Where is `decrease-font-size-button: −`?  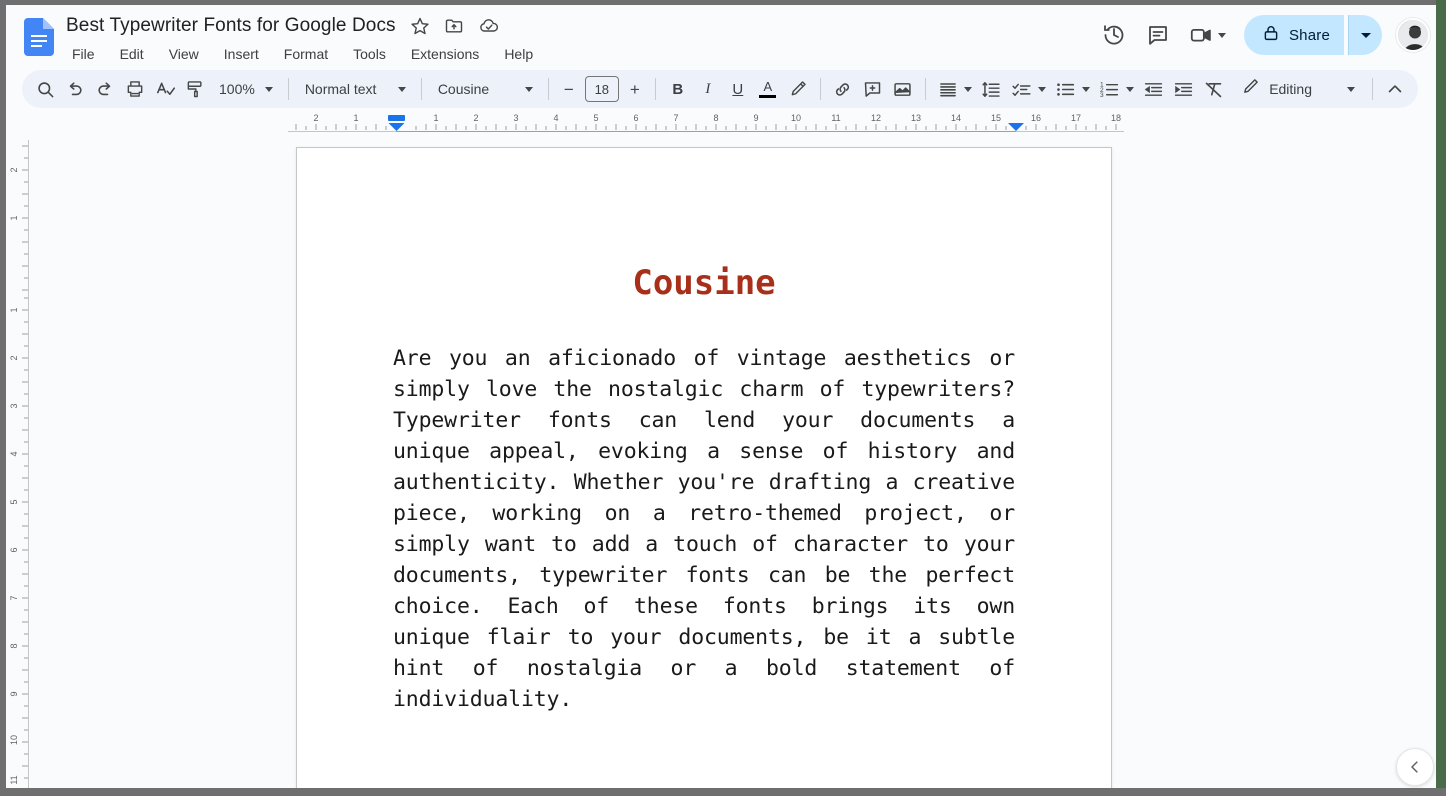
decrease-font-size-button: − is located at coordinates (569, 89).